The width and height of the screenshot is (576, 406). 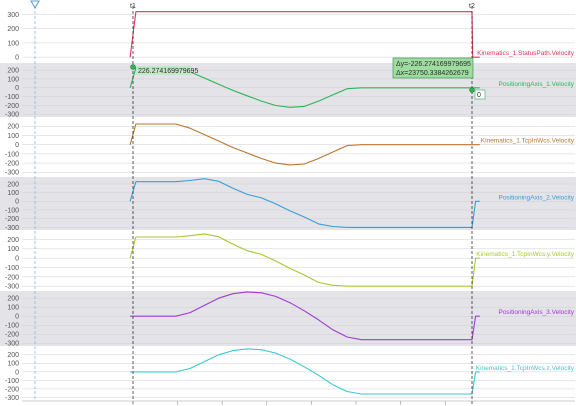 What do you see at coordinates (536, 312) in the screenshot?
I see `series-label-6: PositioningAxis_3.Velocity` at bounding box center [536, 312].